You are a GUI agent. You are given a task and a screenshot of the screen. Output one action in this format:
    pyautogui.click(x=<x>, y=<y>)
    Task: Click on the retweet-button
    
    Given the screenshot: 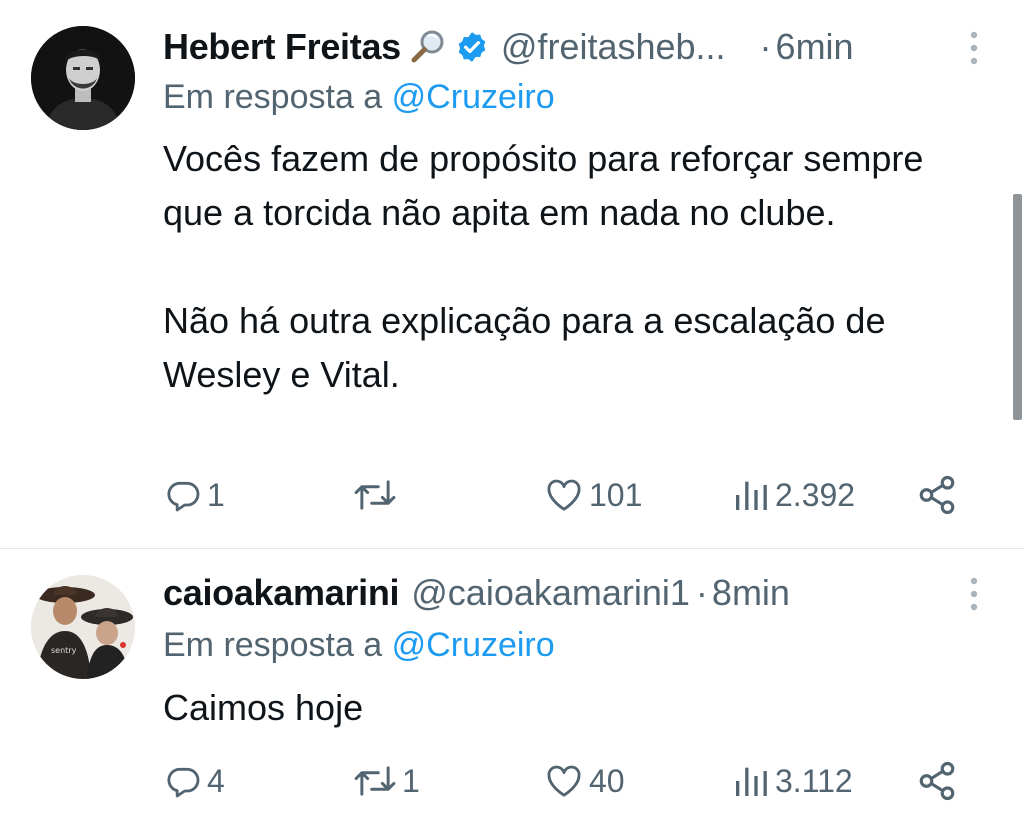 What is the action you would take?
    pyautogui.click(x=377, y=495)
    